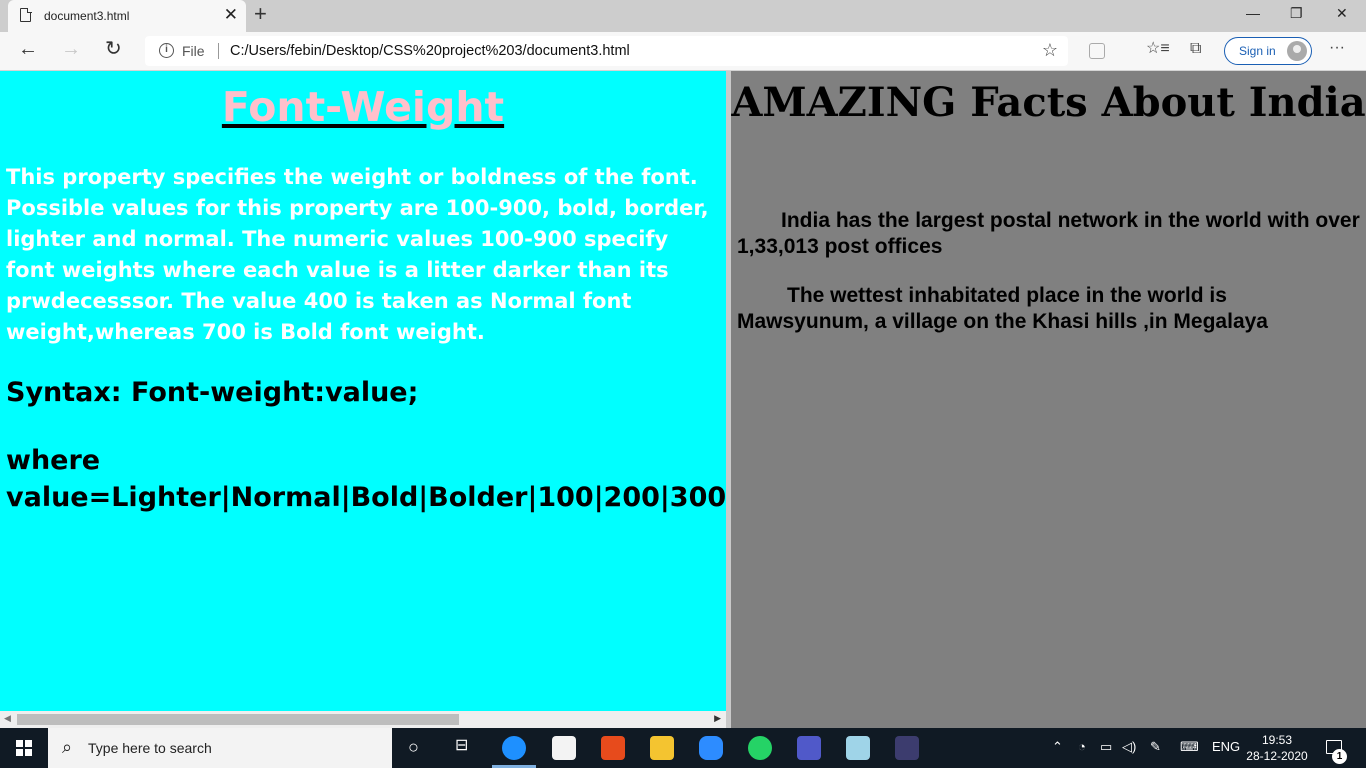  What do you see at coordinates (1277, 756) in the screenshot?
I see `clock-date: 28-12-2020` at bounding box center [1277, 756].